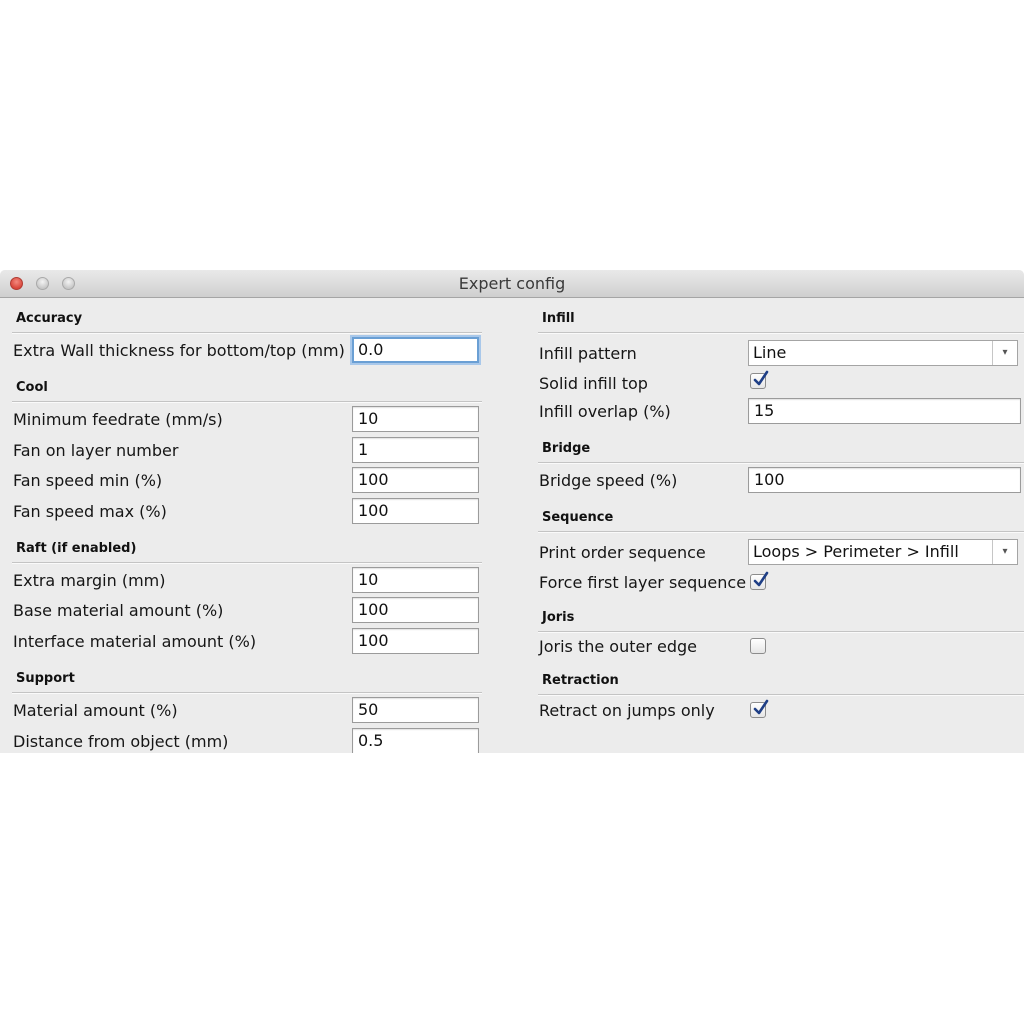 This screenshot has width=1024, height=1024. What do you see at coordinates (605, 411) in the screenshot?
I see `infill-overlap-label: Infill overlap (%)` at bounding box center [605, 411].